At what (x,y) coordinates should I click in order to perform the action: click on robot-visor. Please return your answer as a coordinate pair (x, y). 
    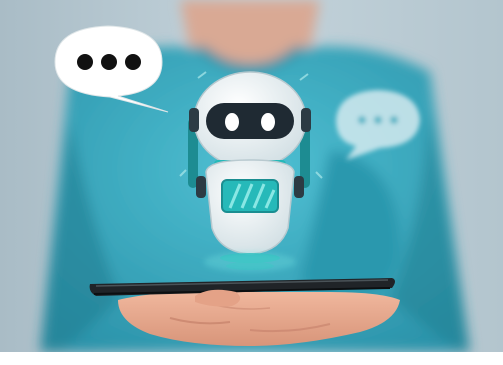
    Looking at the image, I should click on (250, 121).